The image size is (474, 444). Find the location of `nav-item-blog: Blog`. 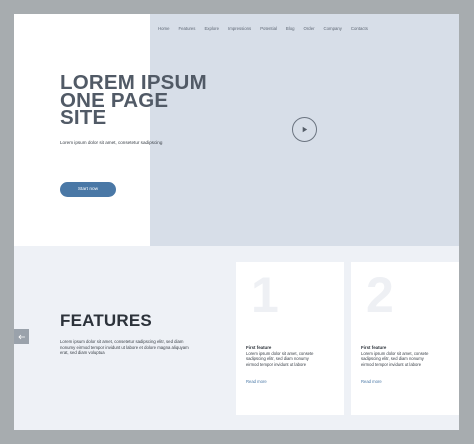

nav-item-blog: Blog is located at coordinates (290, 28).